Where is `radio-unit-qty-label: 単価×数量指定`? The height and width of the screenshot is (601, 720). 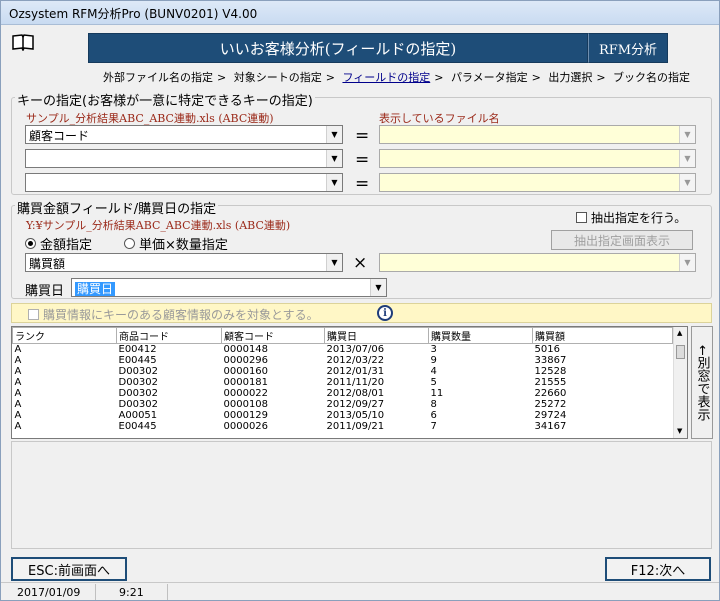
radio-unit-qty-label: 単価×数量指定 is located at coordinates (183, 245).